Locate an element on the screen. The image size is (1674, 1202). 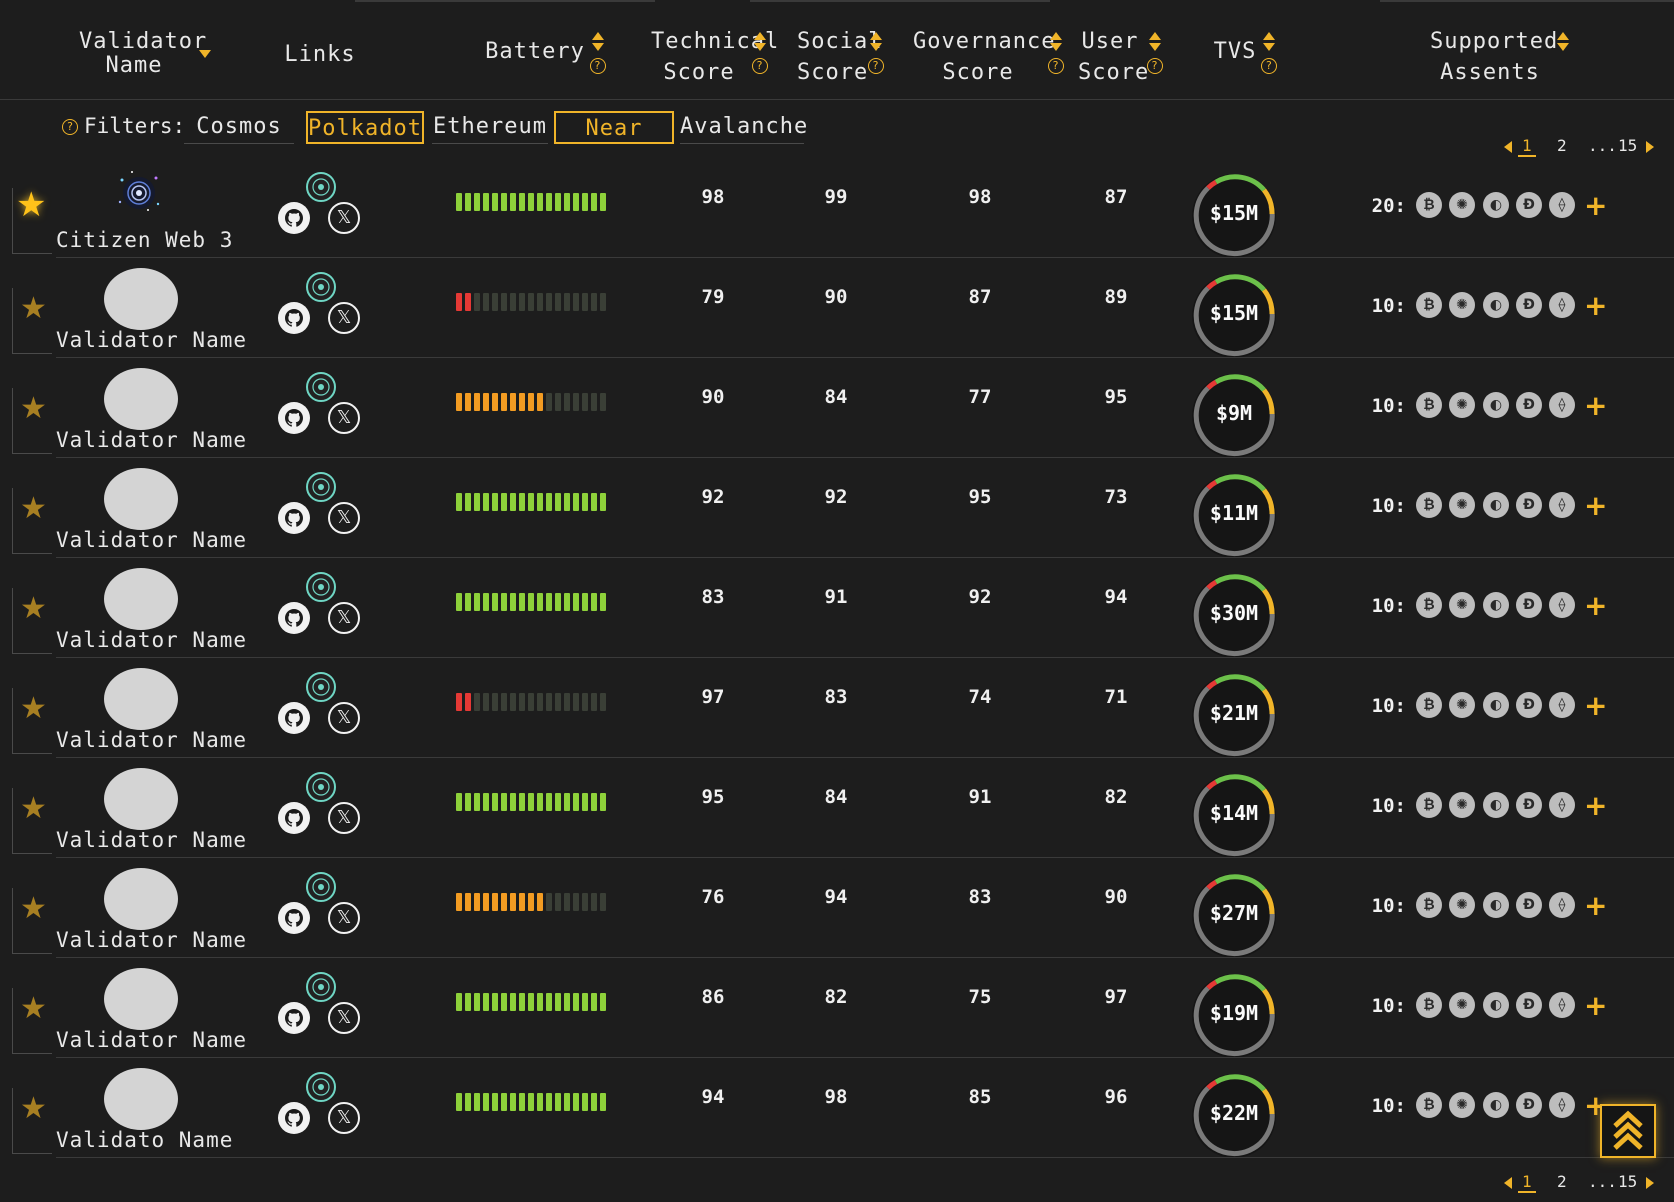
validator-name: Validato Name is located at coordinates (144, 1140).